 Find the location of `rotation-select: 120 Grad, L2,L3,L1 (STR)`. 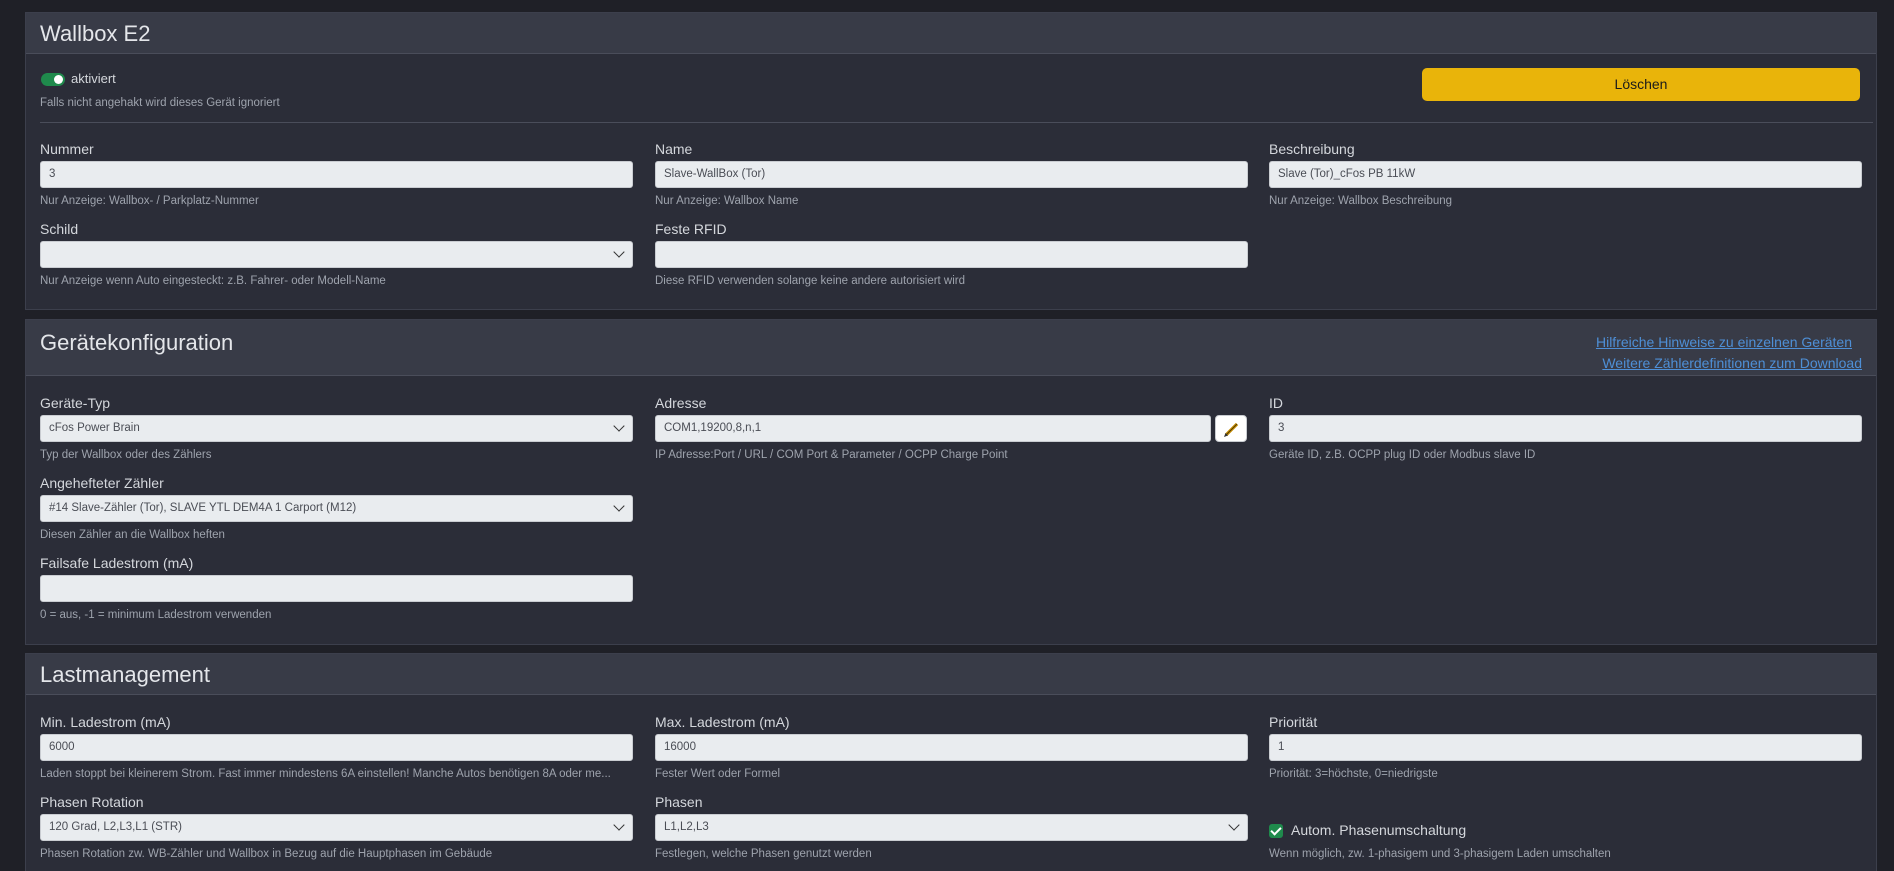

rotation-select: 120 Grad, L2,L3,L1 (STR) is located at coordinates (336, 827).